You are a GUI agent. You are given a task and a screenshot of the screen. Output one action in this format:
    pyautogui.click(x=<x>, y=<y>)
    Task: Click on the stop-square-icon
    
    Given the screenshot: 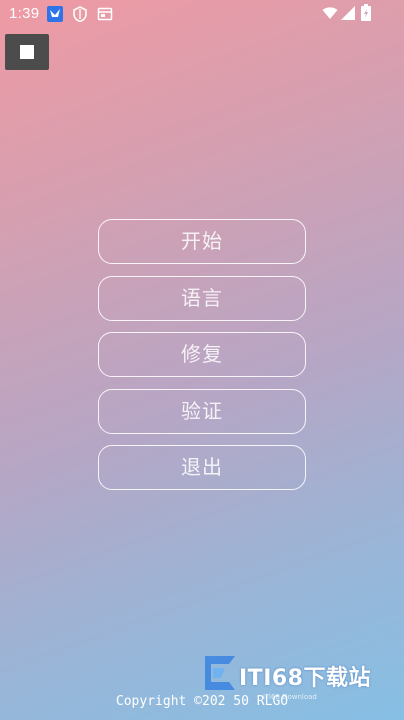 What is the action you would take?
    pyautogui.click(x=27, y=52)
    